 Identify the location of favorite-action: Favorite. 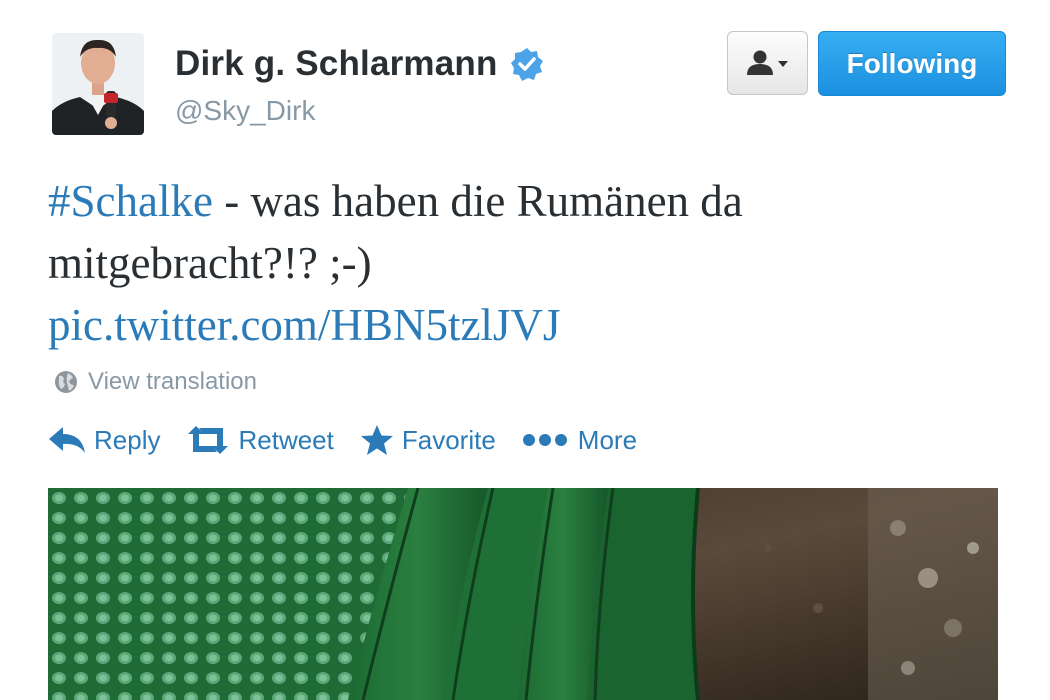
(428, 440).